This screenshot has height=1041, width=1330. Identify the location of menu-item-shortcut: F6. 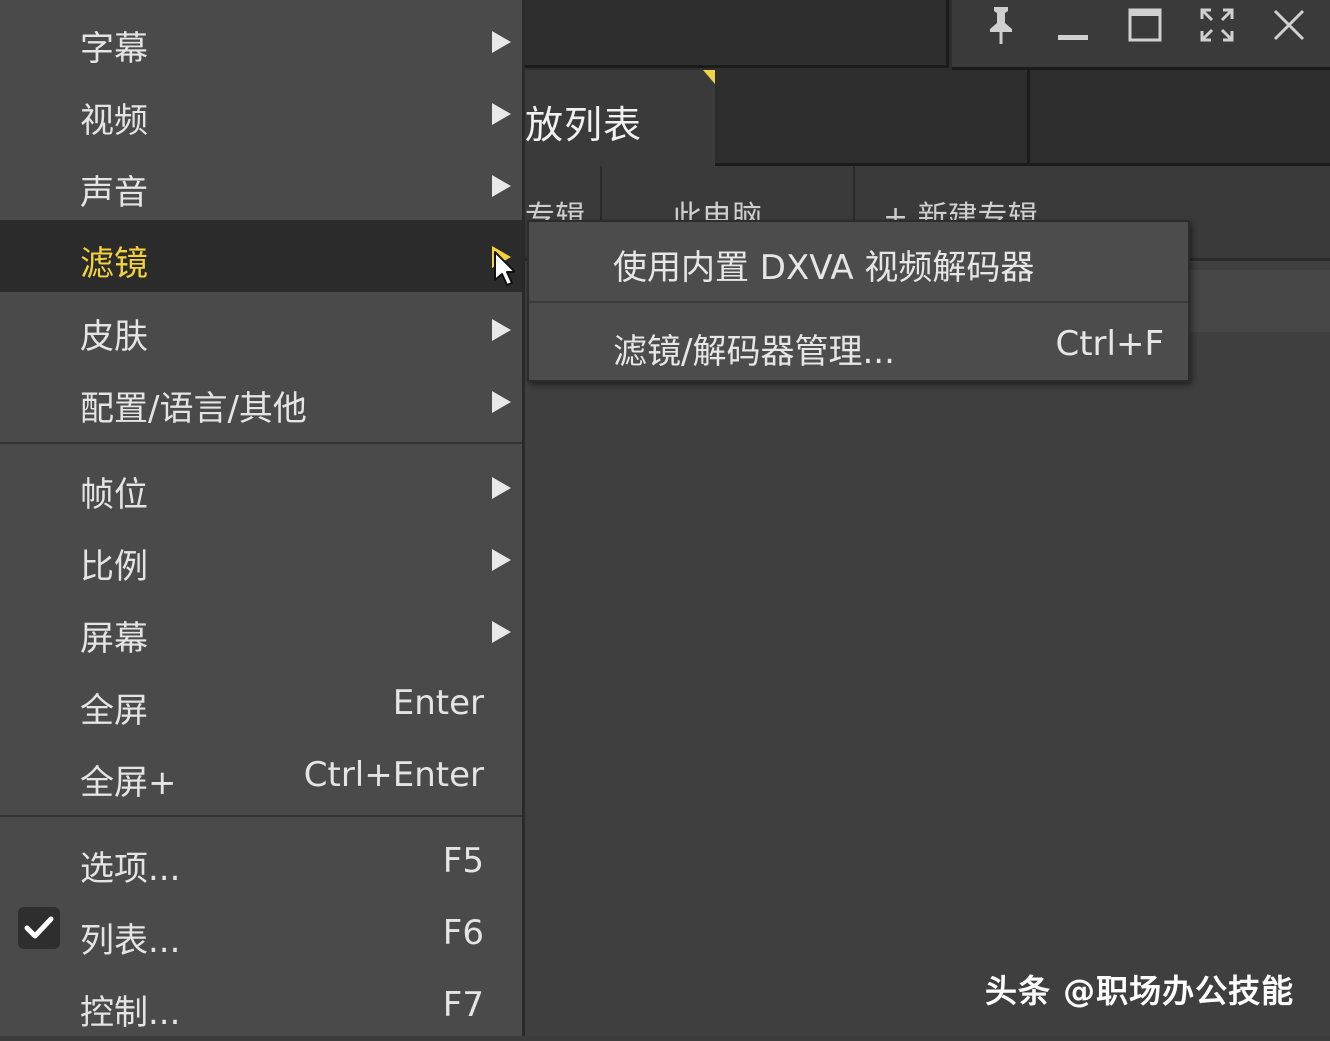
(463, 933).